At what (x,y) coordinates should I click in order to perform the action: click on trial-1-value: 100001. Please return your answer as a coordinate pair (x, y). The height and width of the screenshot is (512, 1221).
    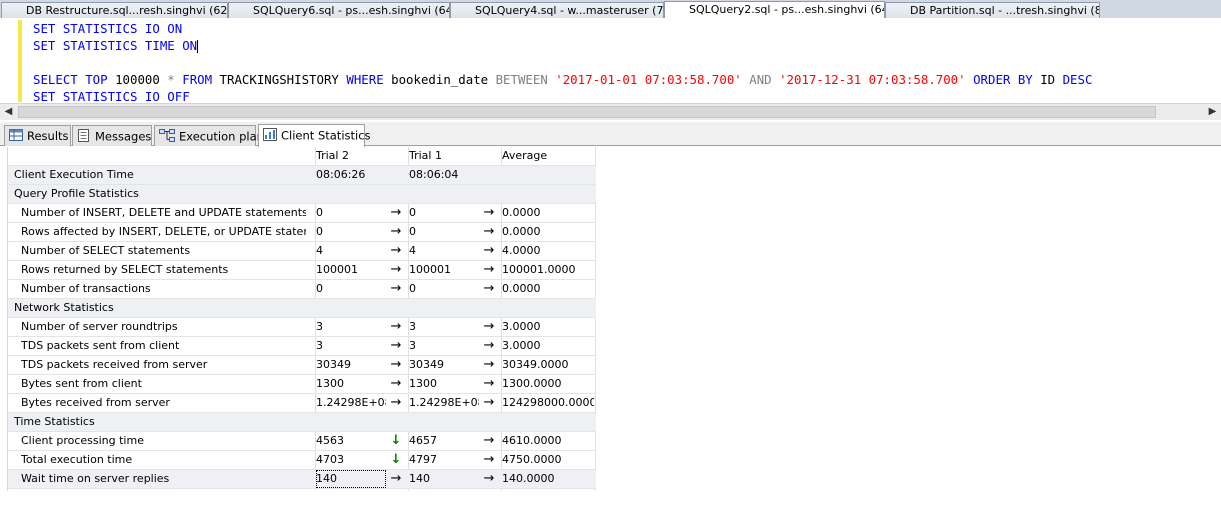
    Looking at the image, I should click on (430, 269).